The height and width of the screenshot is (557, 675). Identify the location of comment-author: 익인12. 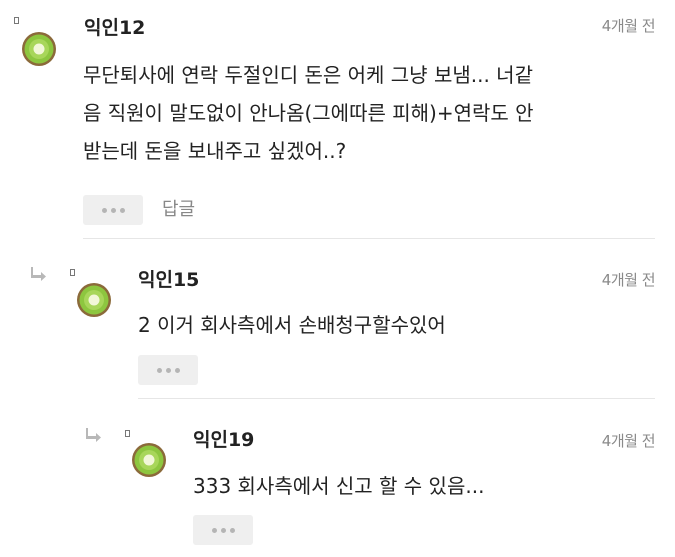
(114, 28).